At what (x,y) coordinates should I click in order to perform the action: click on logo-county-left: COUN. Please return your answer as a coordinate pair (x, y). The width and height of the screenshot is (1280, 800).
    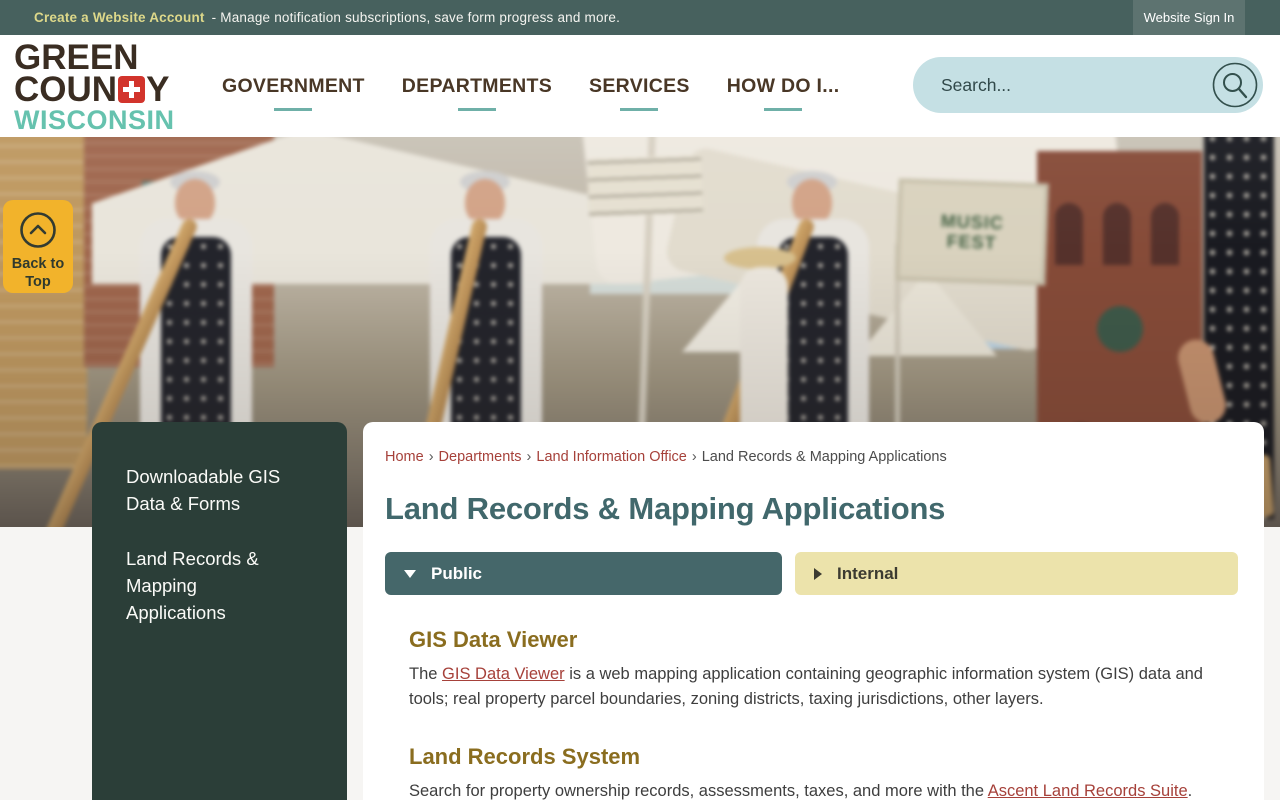
    Looking at the image, I should click on (66, 89).